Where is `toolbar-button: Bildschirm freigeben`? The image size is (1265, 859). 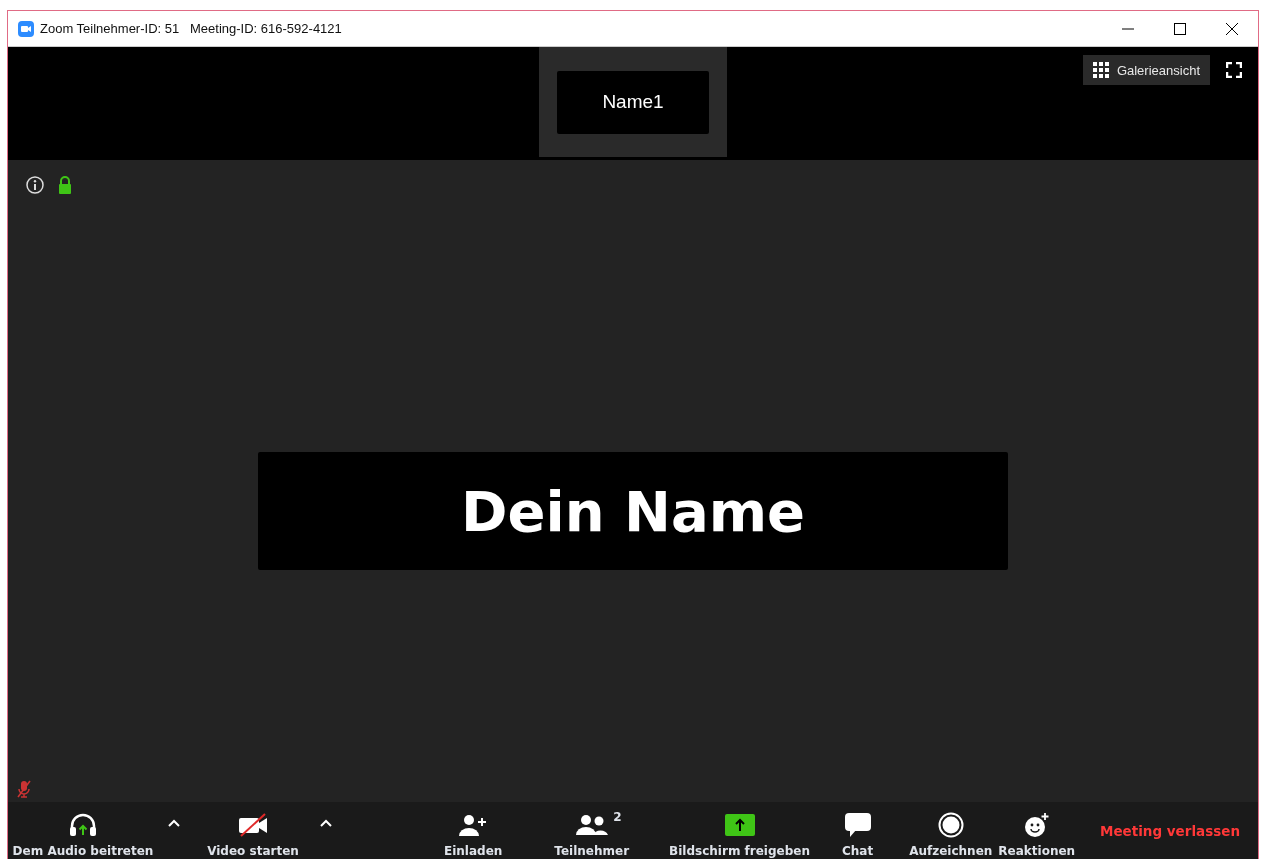 toolbar-button: Bildschirm freigeben is located at coordinates (739, 830).